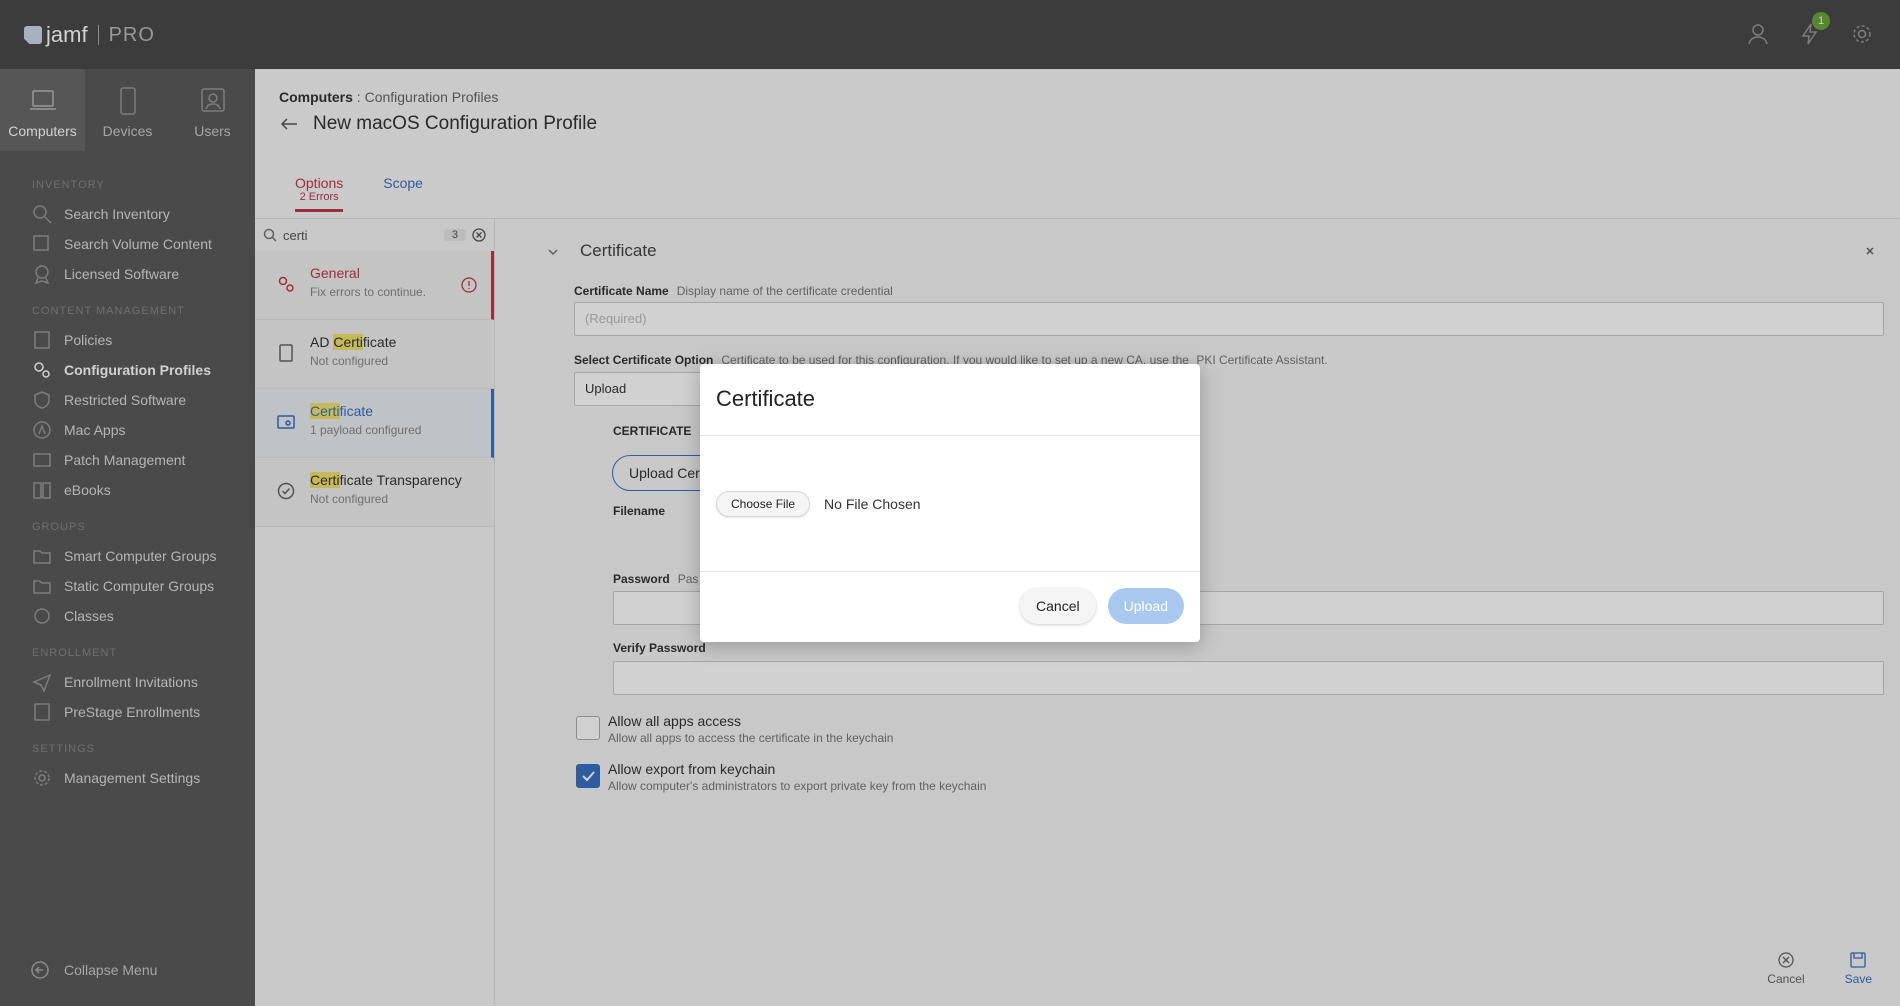 Image resolution: width=1900 pixels, height=1006 pixels. I want to click on modal-upload-button: Upload, so click(1145, 606).